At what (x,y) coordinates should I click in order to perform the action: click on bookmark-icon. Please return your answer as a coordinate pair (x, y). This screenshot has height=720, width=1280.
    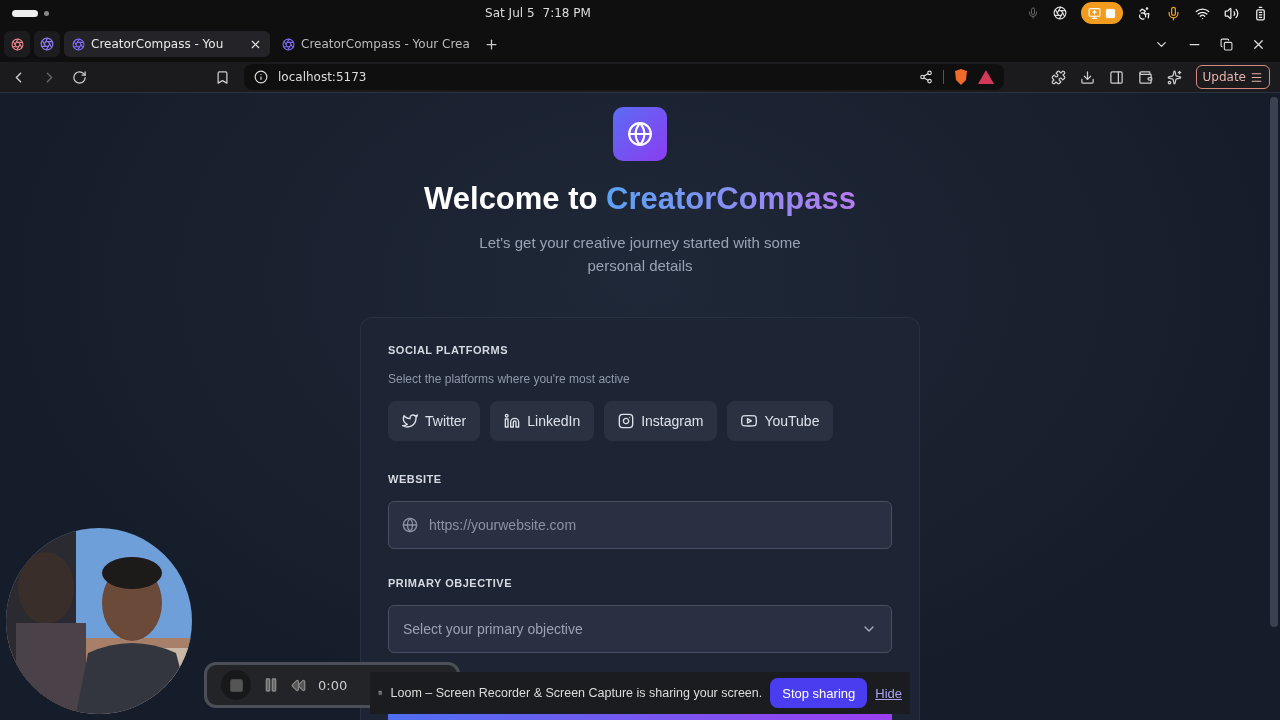
    Looking at the image, I should click on (222, 77).